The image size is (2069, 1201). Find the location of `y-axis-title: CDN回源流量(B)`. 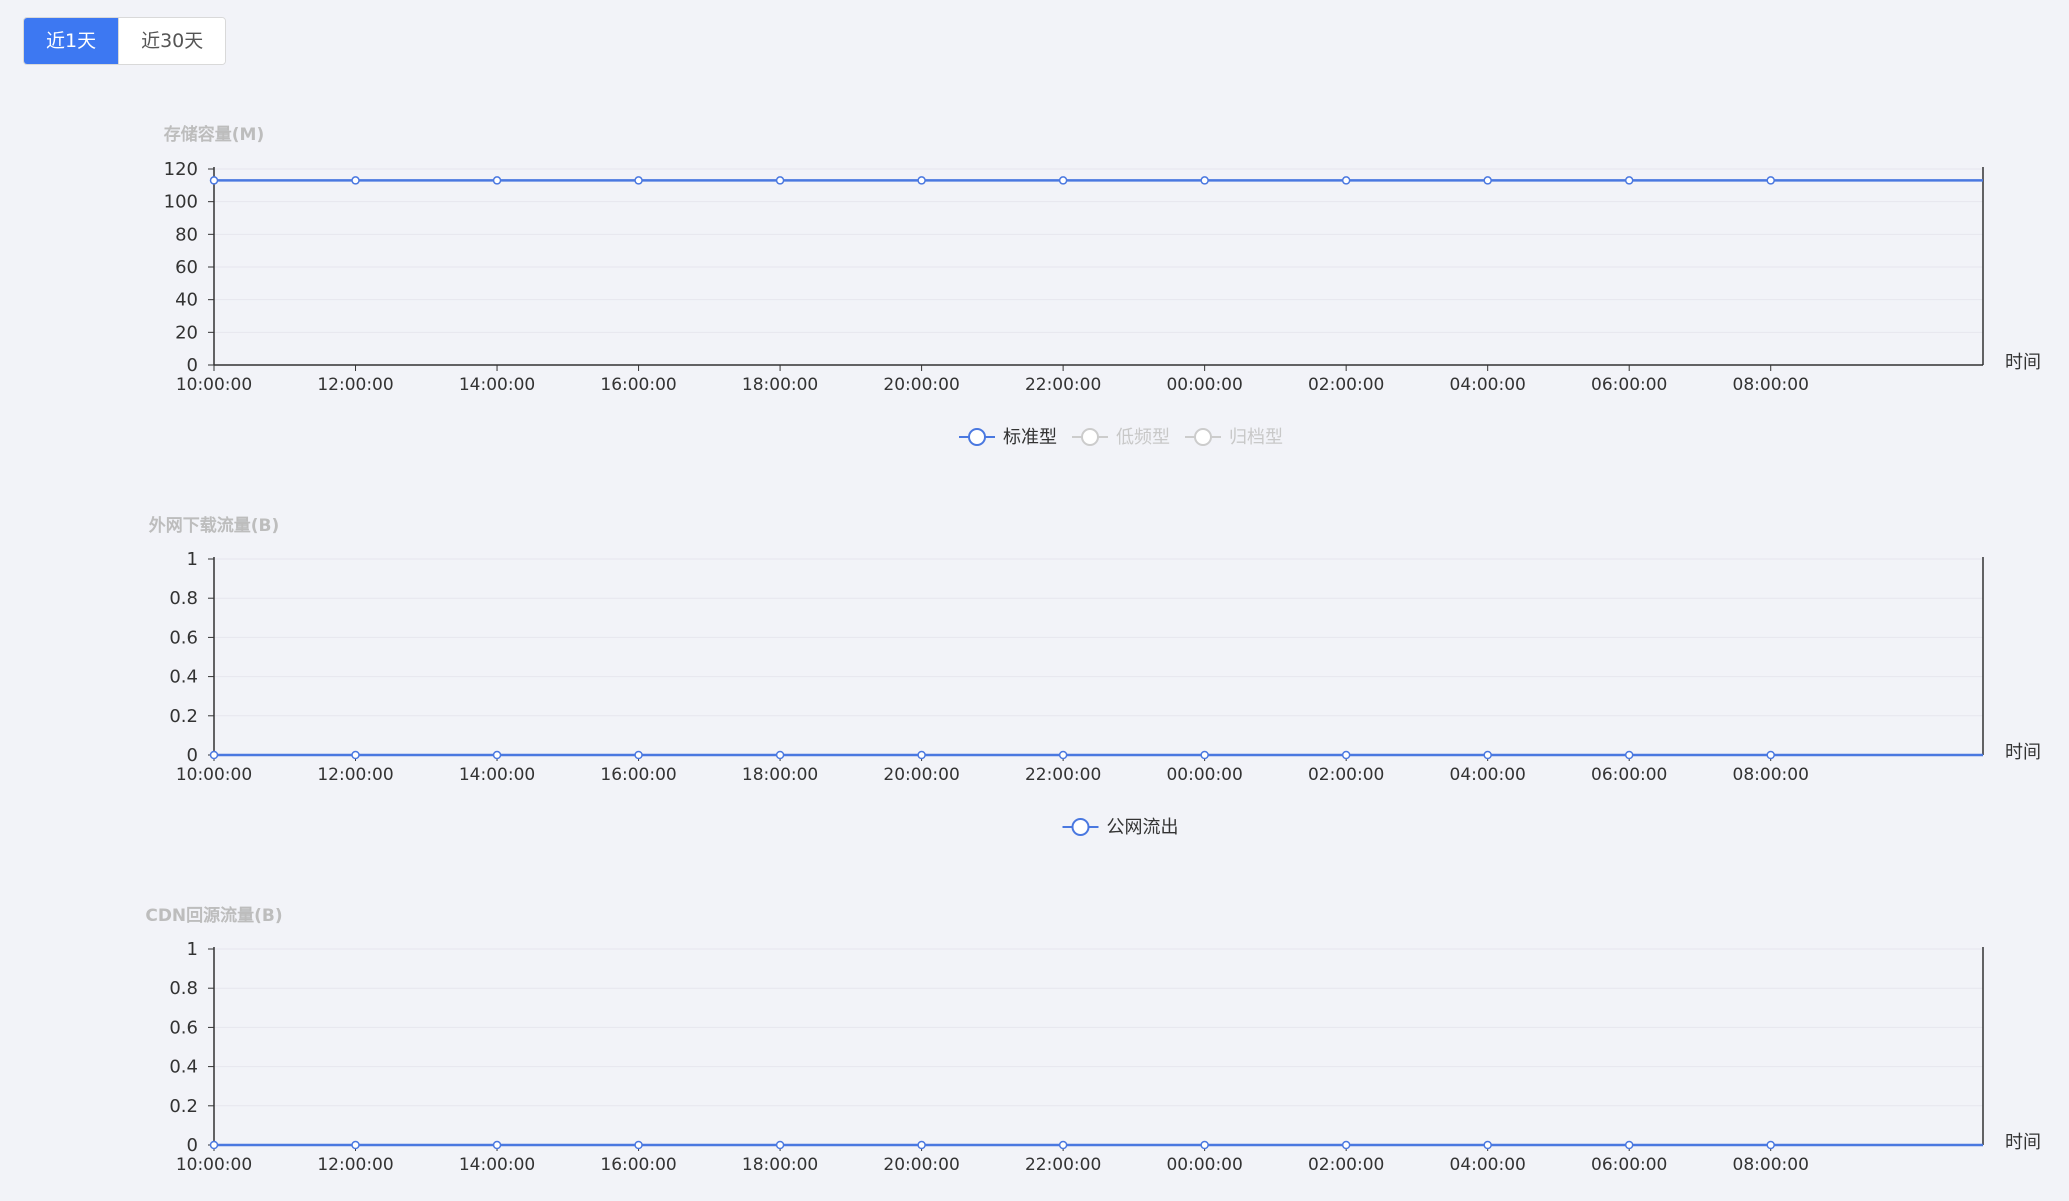

y-axis-title: CDN回源流量(B) is located at coordinates (213, 915).